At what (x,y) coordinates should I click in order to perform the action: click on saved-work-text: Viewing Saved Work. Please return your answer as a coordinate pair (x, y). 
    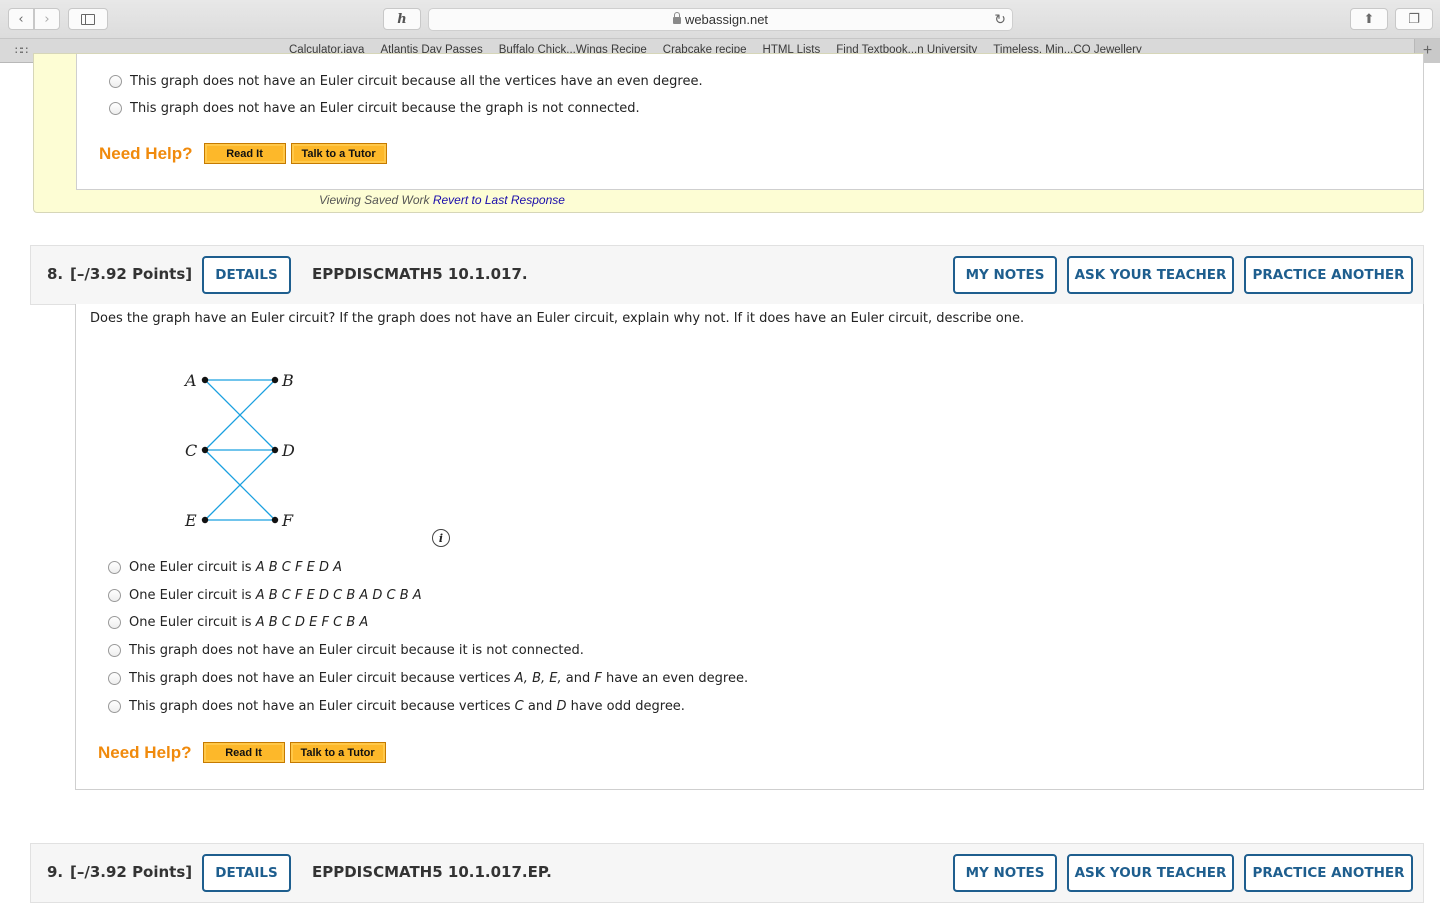
    Looking at the image, I should click on (374, 200).